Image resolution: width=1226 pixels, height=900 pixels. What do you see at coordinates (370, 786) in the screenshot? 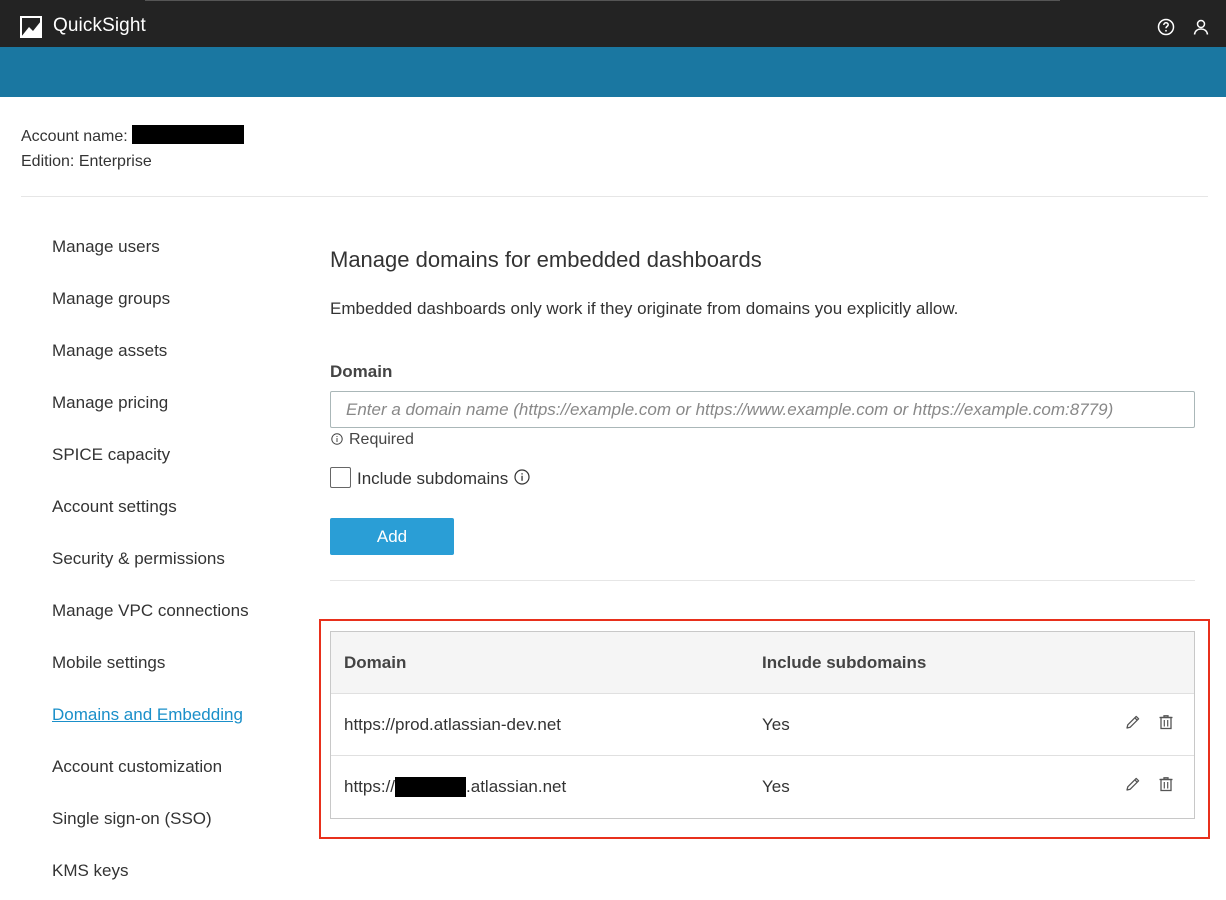
I see `domain-prefix: https://` at bounding box center [370, 786].